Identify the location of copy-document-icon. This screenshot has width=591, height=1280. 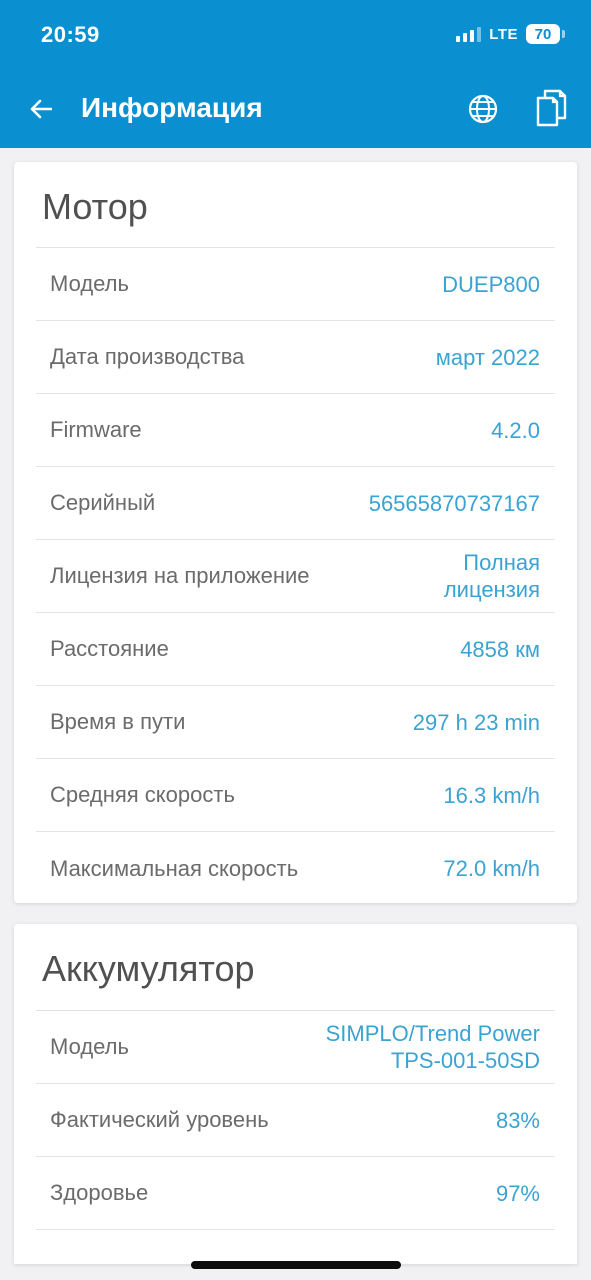
(551, 108).